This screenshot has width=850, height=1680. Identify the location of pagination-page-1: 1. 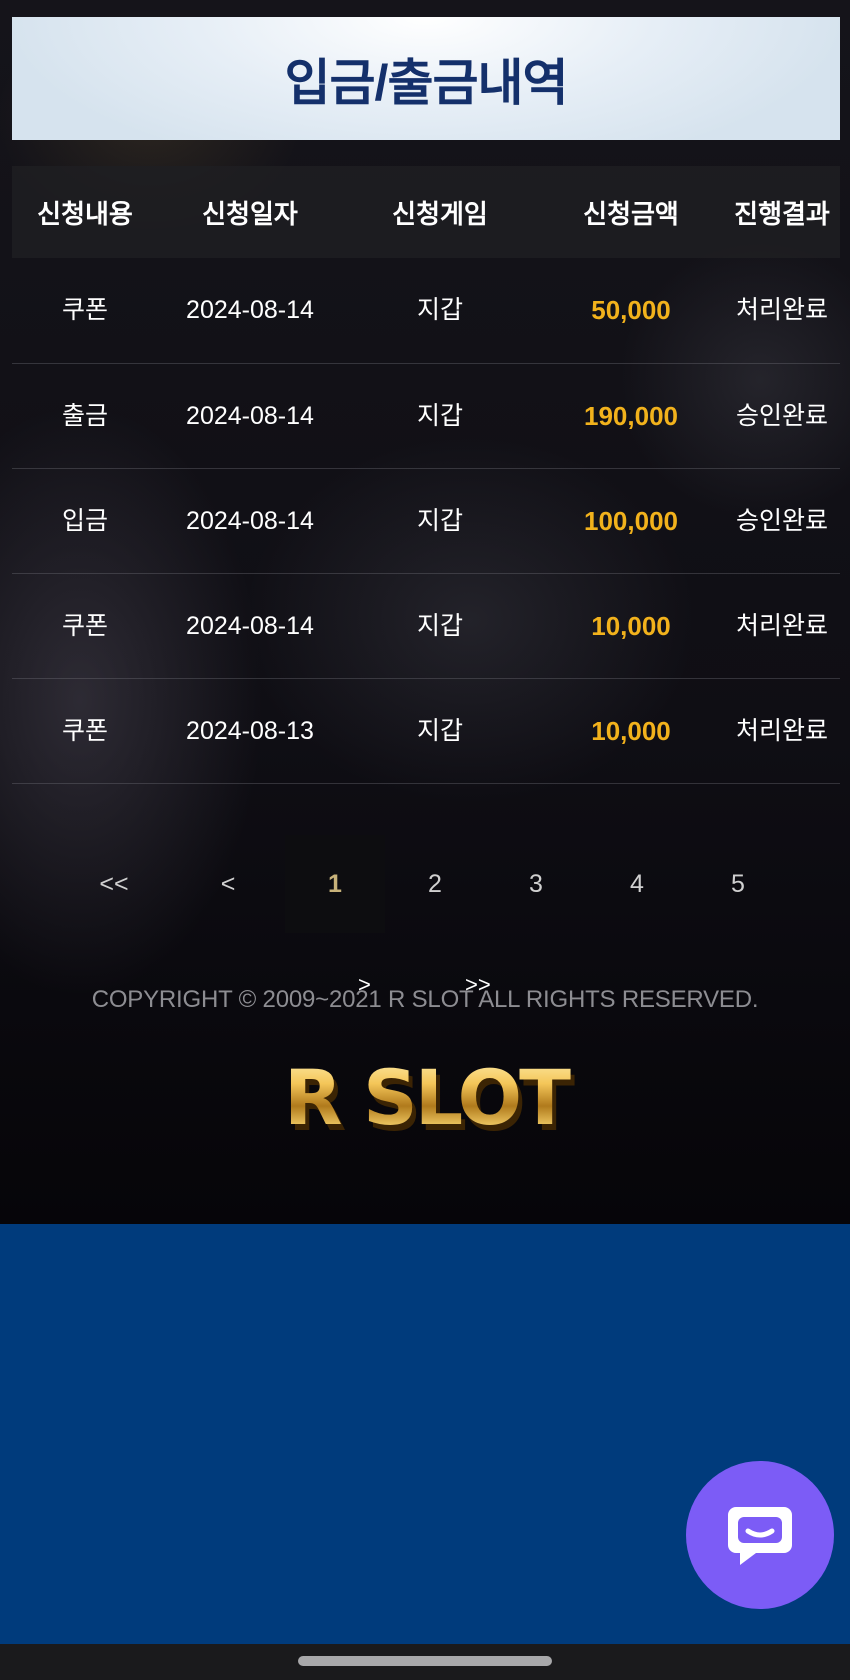
(335, 884).